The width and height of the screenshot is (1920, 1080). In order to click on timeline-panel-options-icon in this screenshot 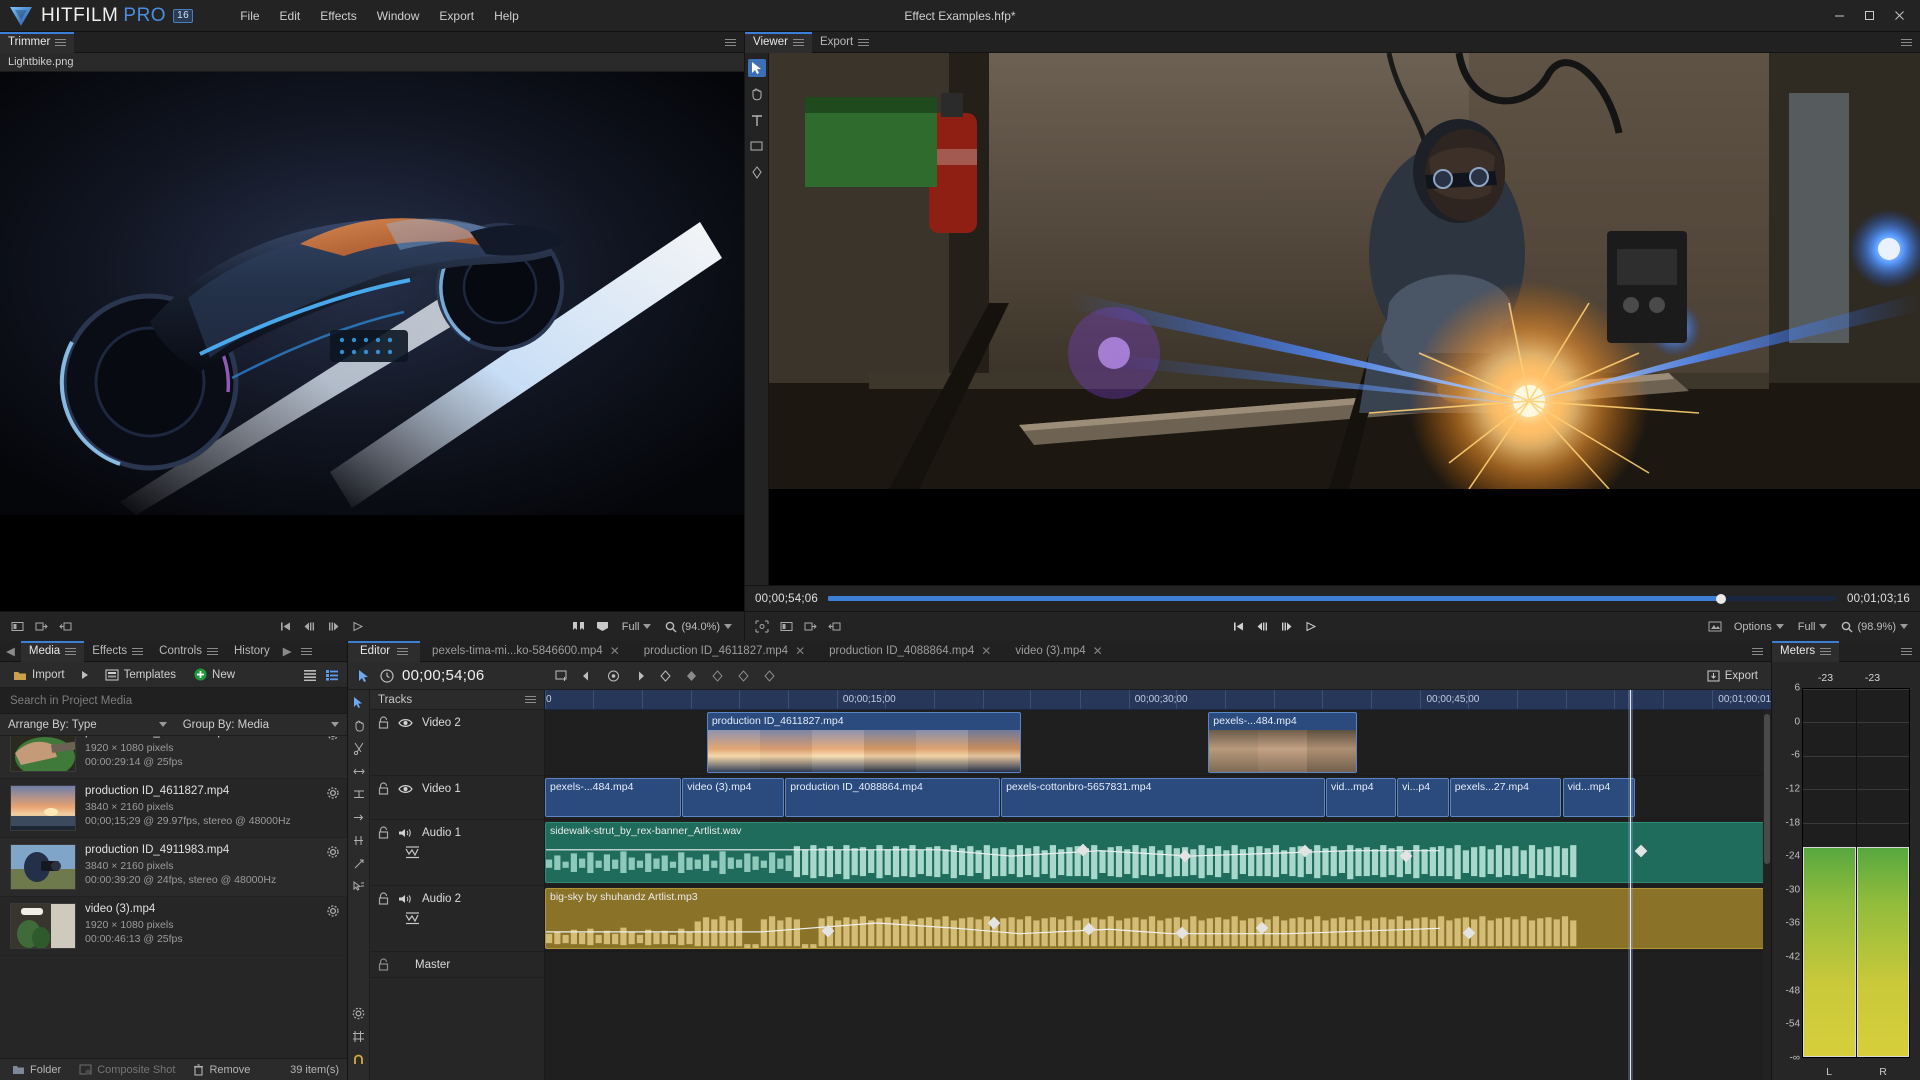, I will do `click(1757, 651)`.